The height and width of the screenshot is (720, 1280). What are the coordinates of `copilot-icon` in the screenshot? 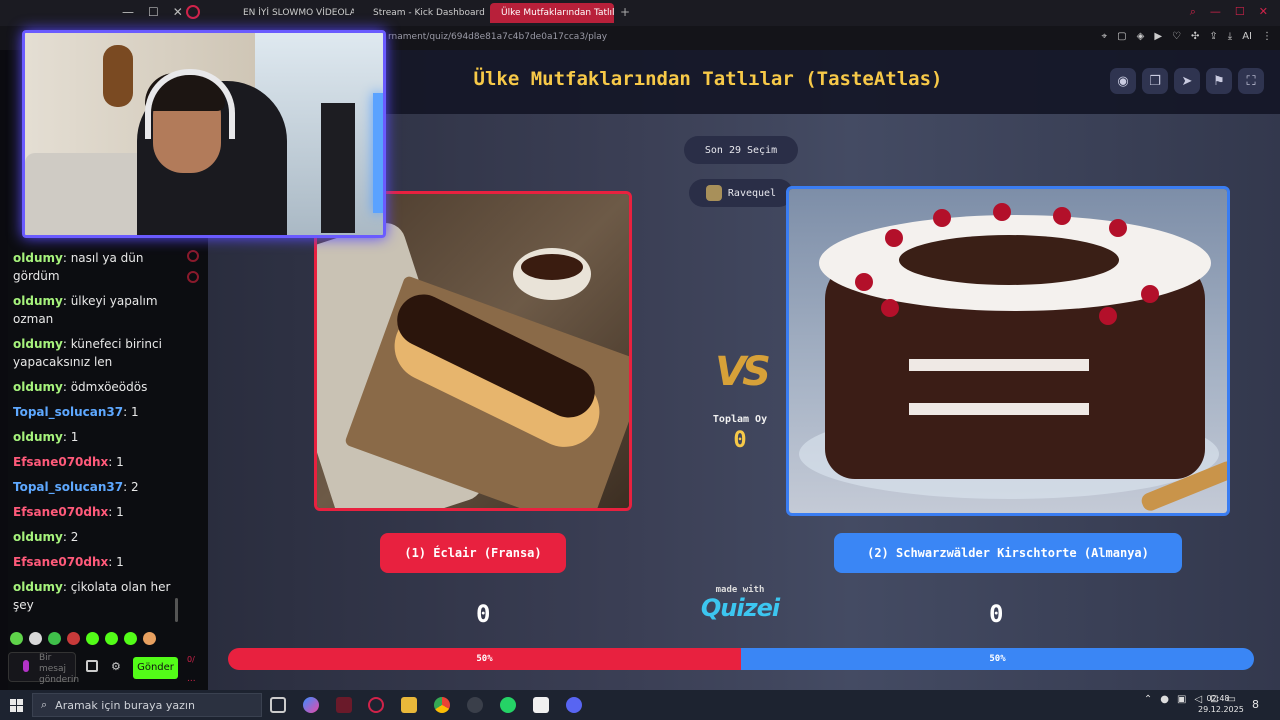 It's located at (311, 705).